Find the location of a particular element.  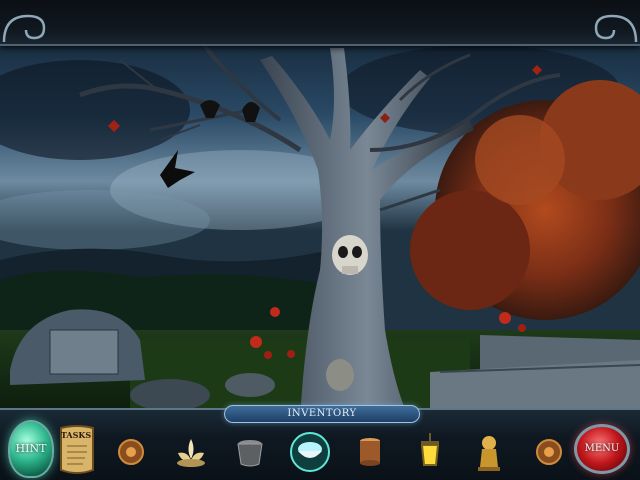

lantern-icon is located at coordinates (429, 449).